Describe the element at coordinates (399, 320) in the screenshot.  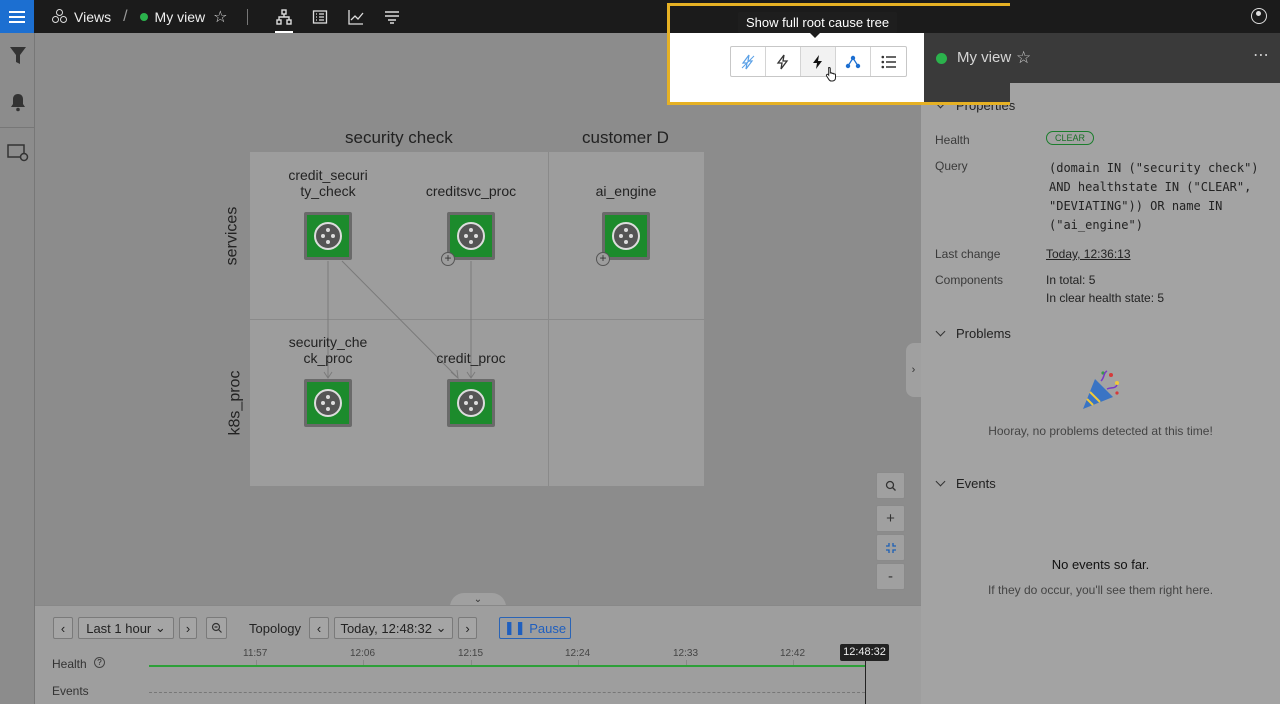
I see `relations-layer` at that location.